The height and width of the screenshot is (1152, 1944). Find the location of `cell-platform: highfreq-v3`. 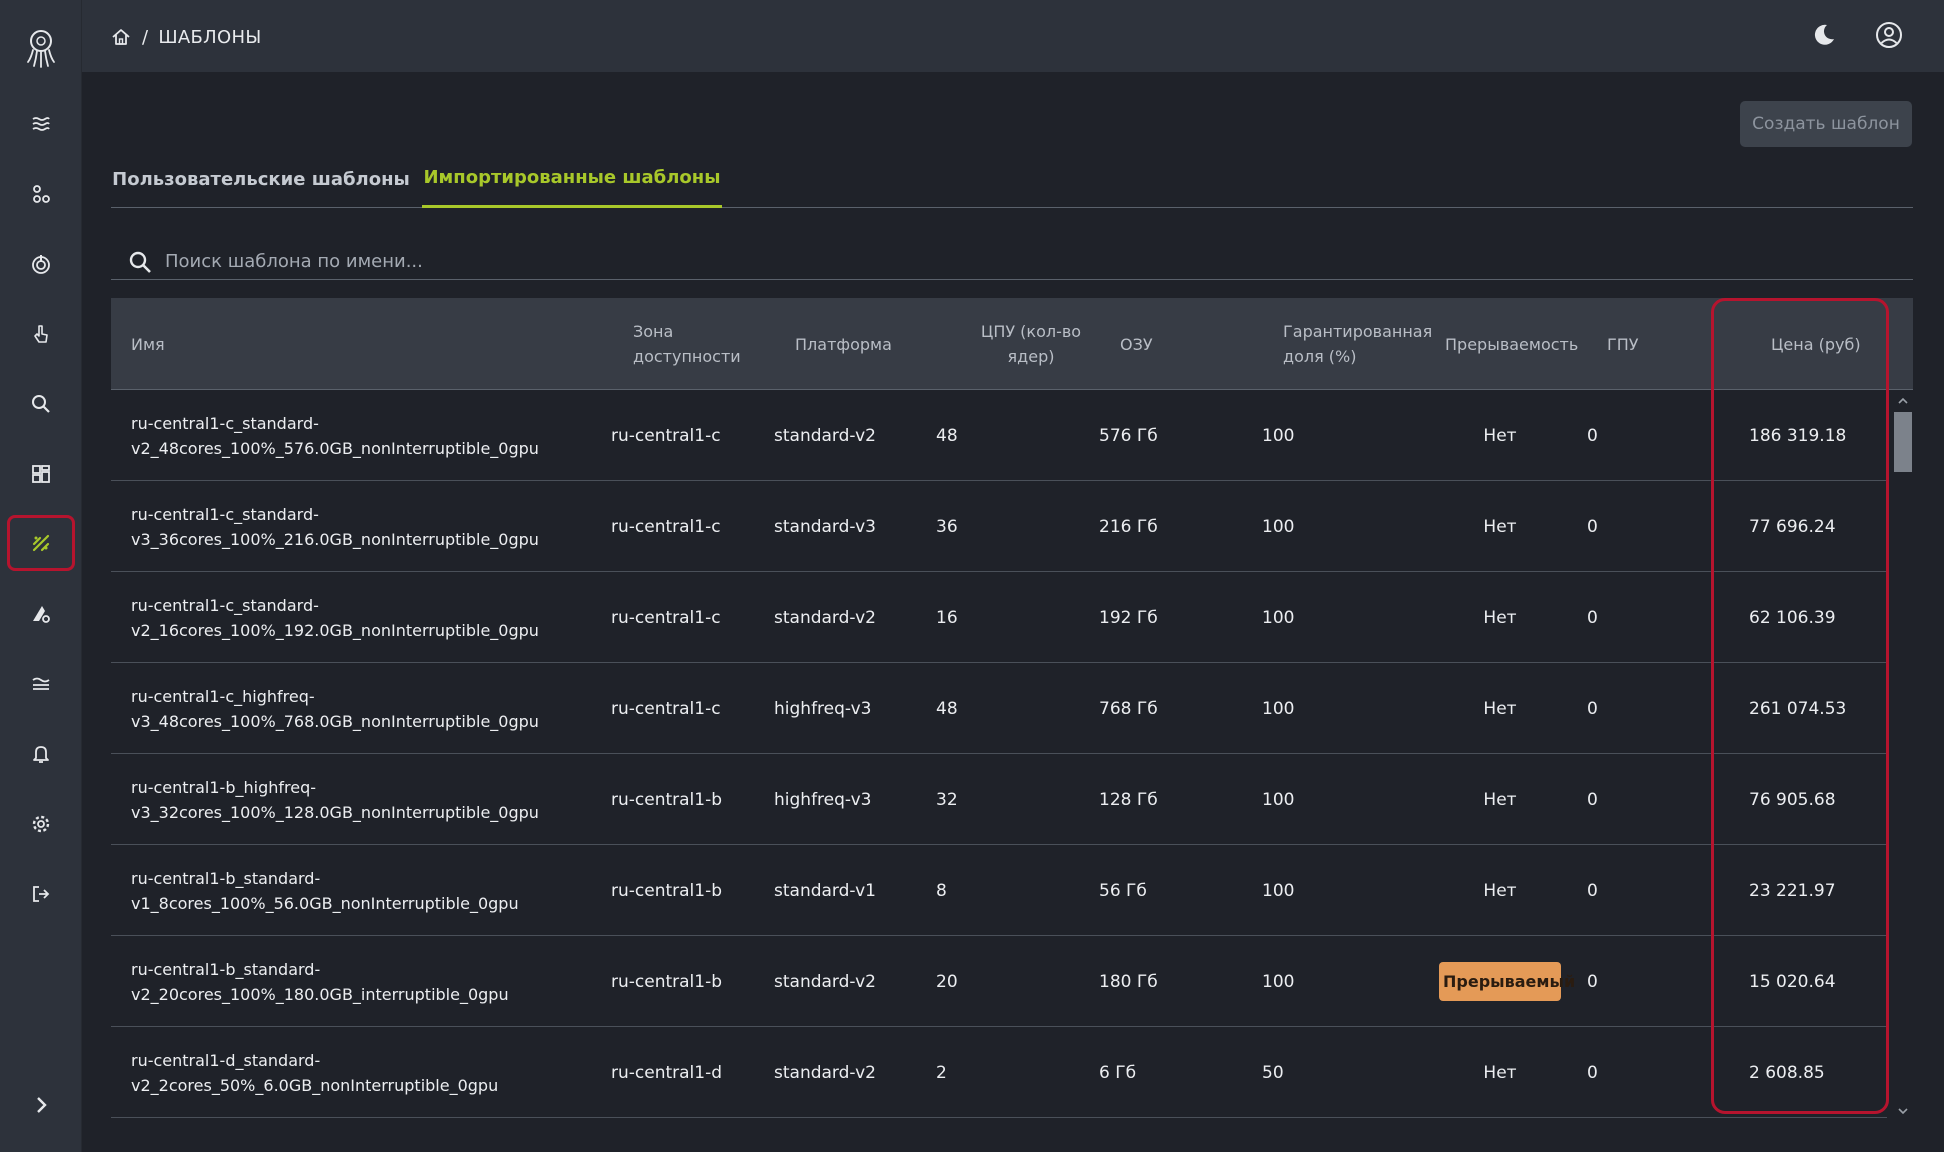

cell-platform: highfreq-v3 is located at coordinates (823, 799).